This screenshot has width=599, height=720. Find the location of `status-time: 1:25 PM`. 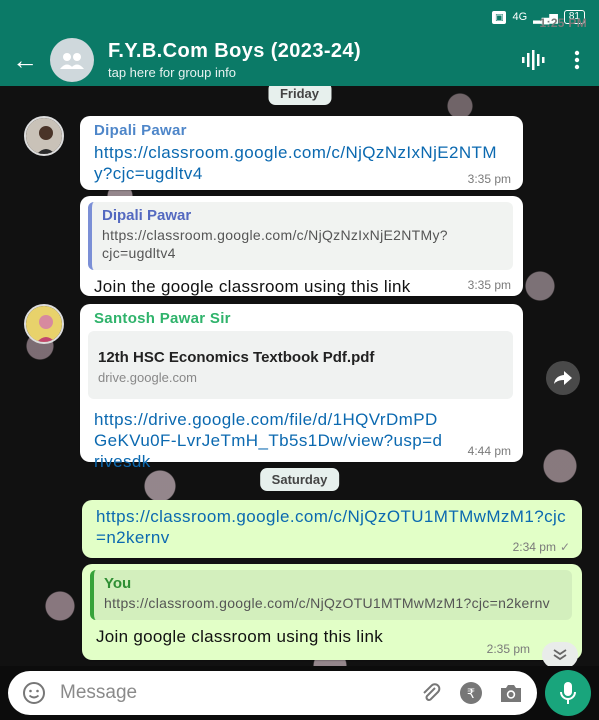

status-time: 1:25 PM is located at coordinates (563, 23).